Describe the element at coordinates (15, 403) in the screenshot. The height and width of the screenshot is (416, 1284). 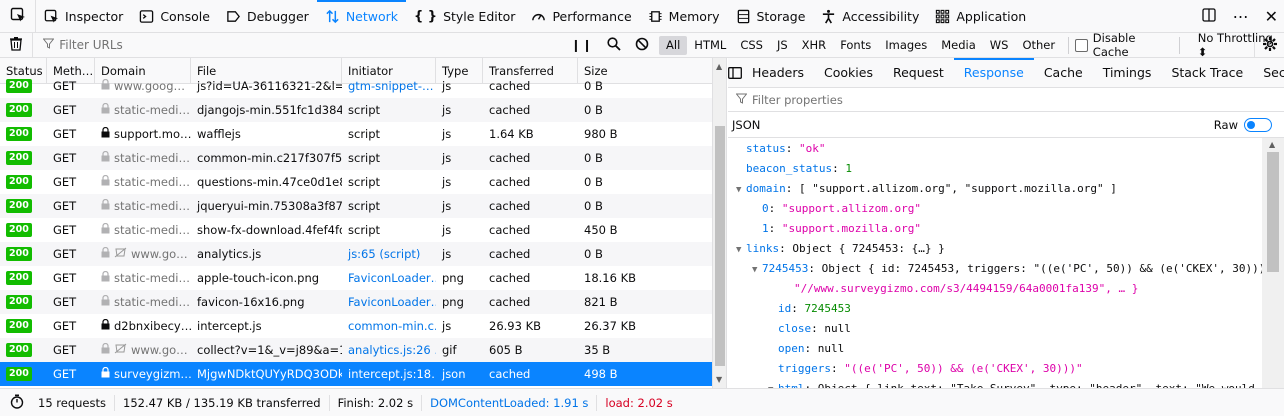
I see `stopwatch-icon` at that location.